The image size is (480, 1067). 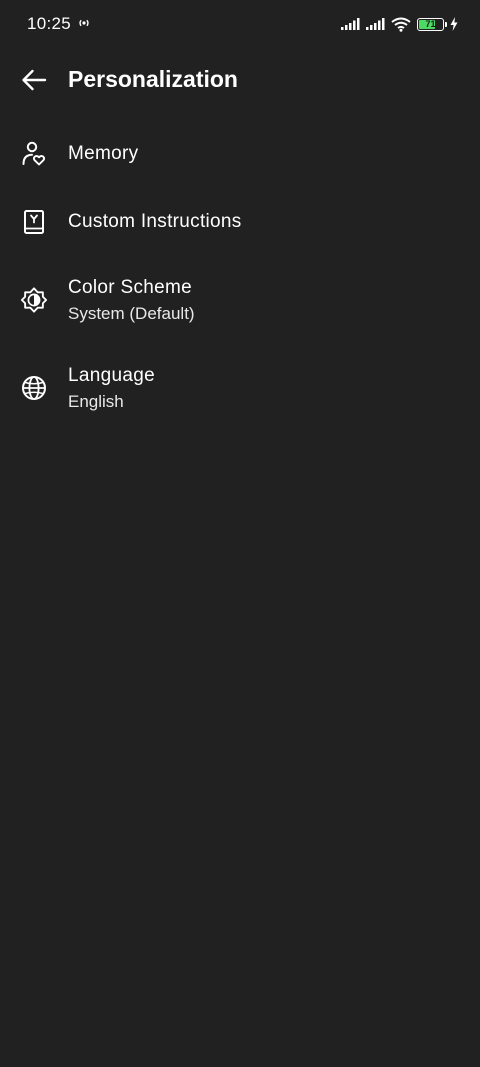 I want to click on settings-item-custom-instructions: Custom Instructions, so click(x=240, y=222).